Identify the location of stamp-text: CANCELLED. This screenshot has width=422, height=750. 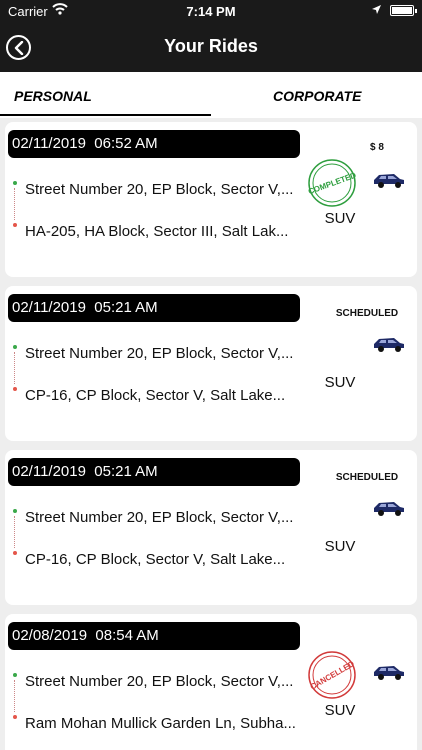
(332, 675).